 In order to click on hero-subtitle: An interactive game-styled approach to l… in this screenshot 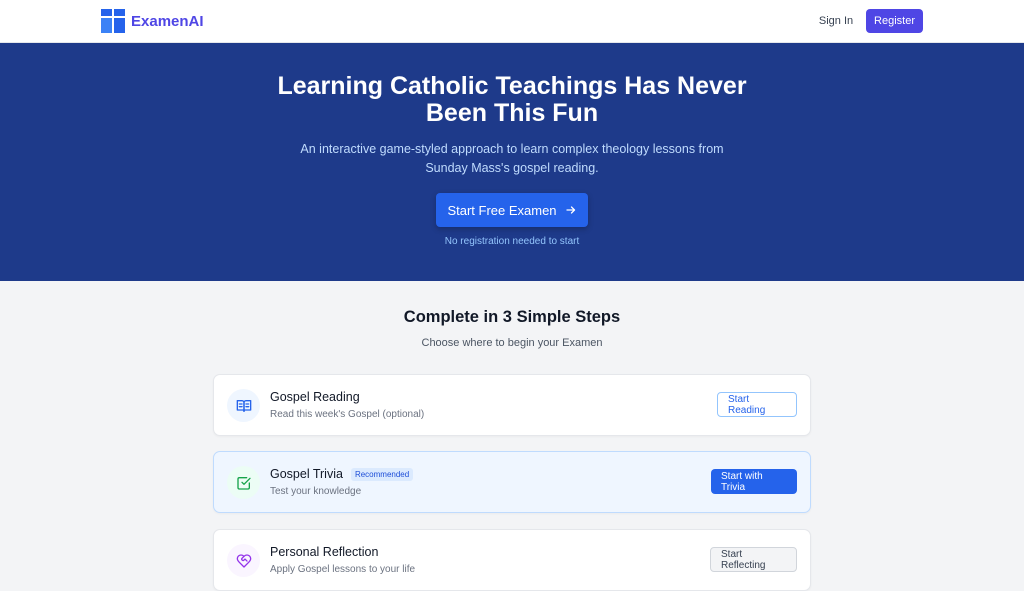, I will do `click(512, 158)`.